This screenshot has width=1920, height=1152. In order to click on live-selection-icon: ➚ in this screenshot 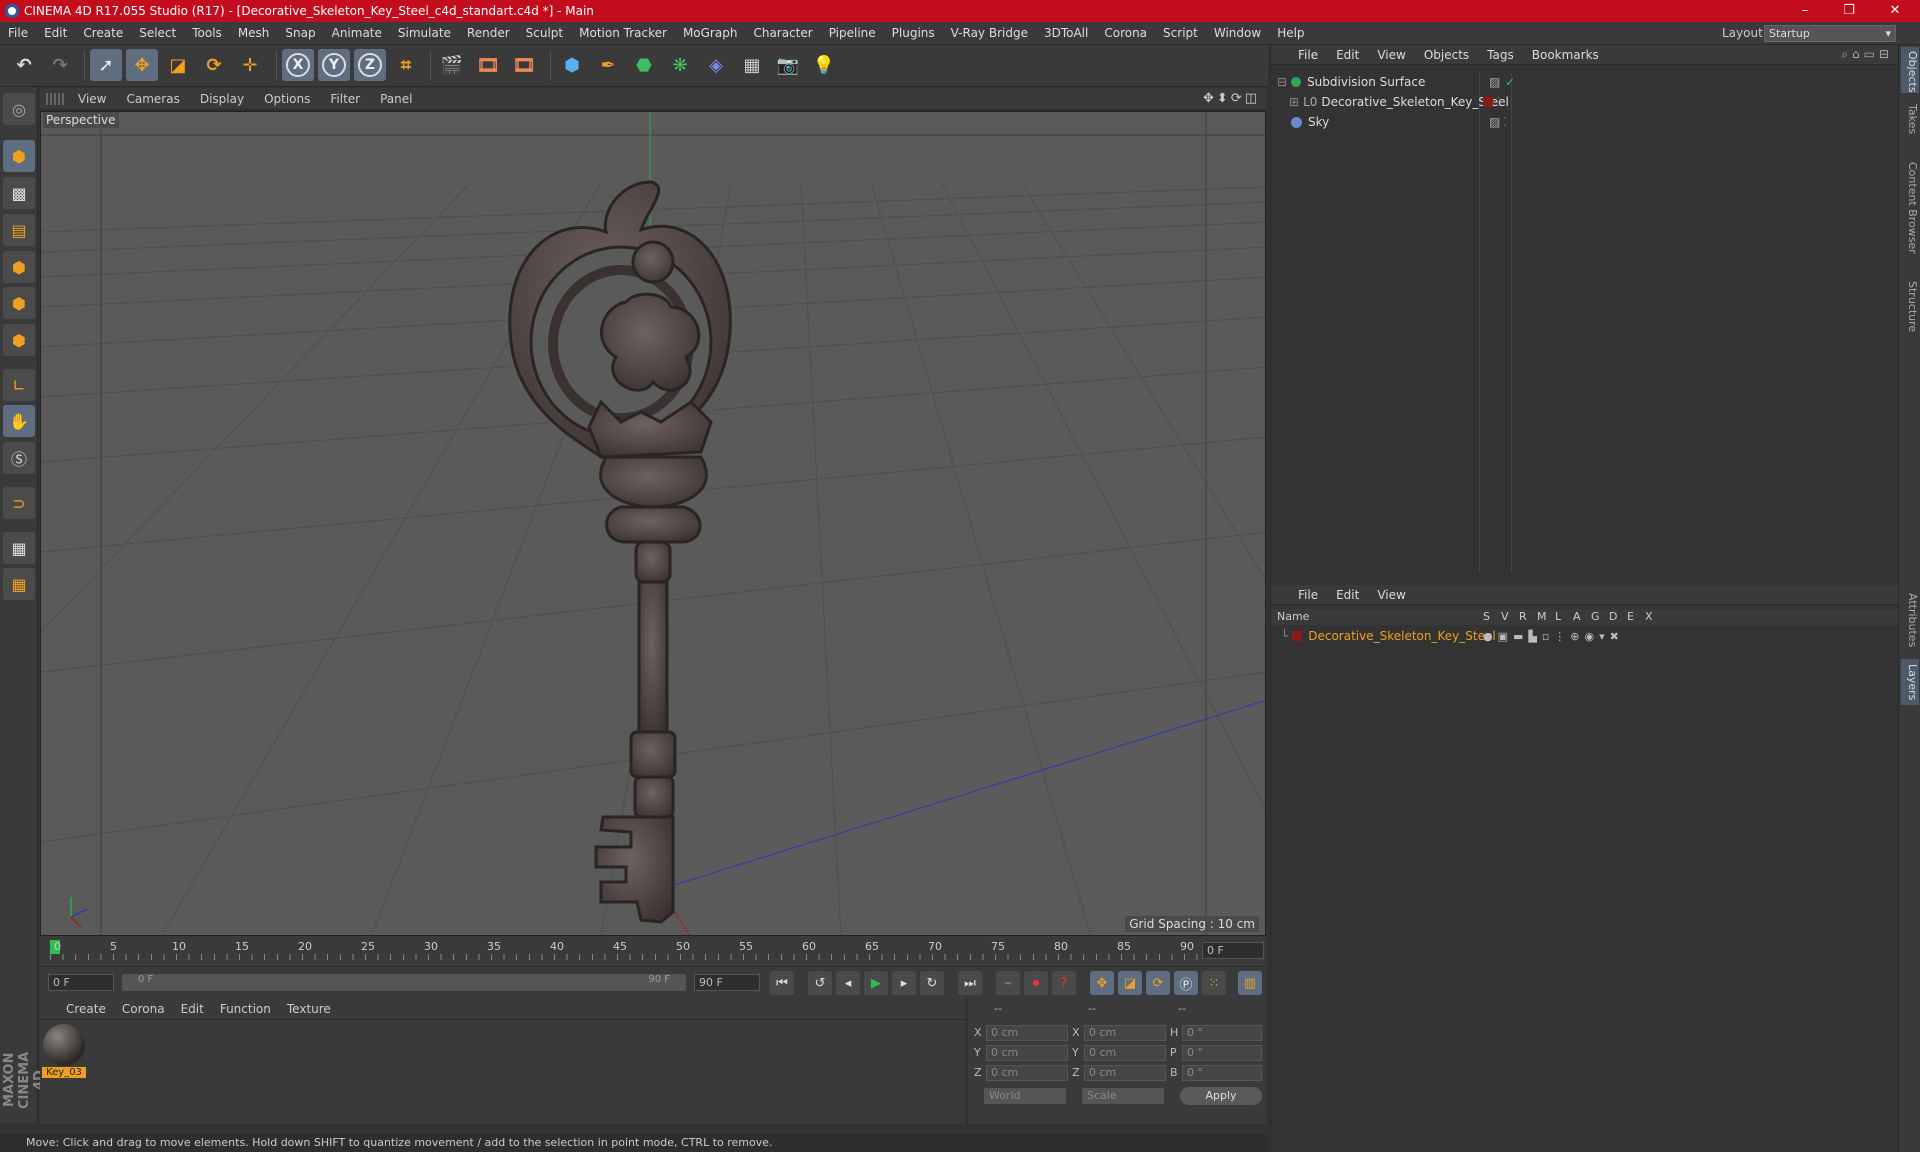, I will do `click(106, 65)`.